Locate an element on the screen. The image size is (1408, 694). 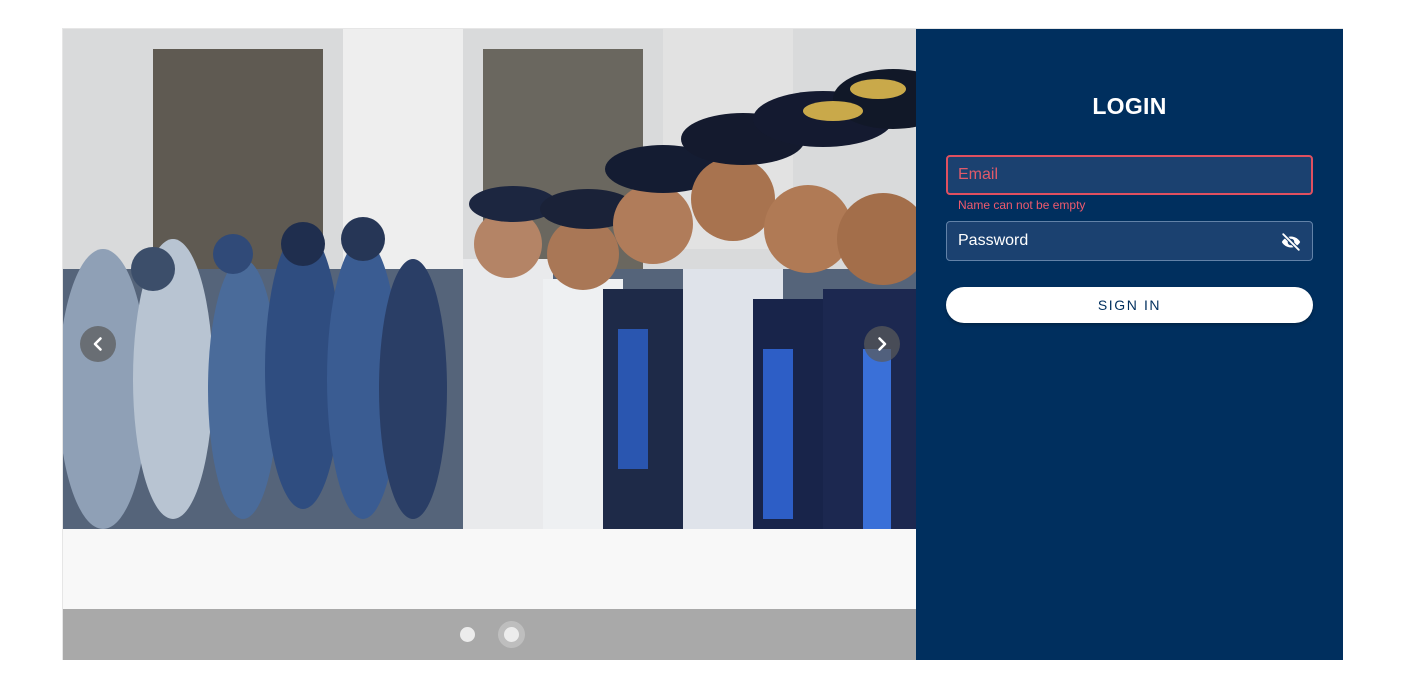
eye-off-icon is located at coordinates (1291, 242).